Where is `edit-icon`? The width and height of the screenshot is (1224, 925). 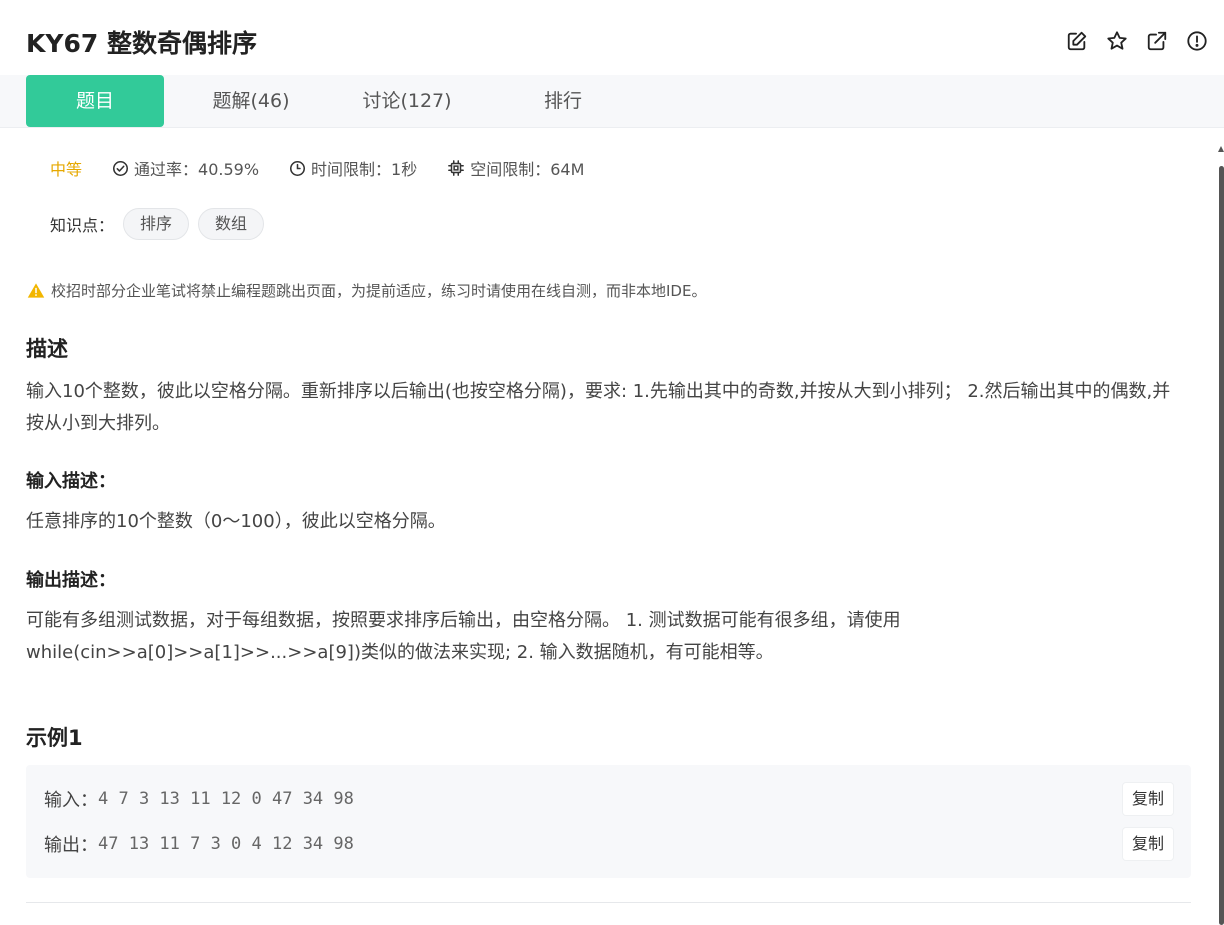 edit-icon is located at coordinates (1077, 41).